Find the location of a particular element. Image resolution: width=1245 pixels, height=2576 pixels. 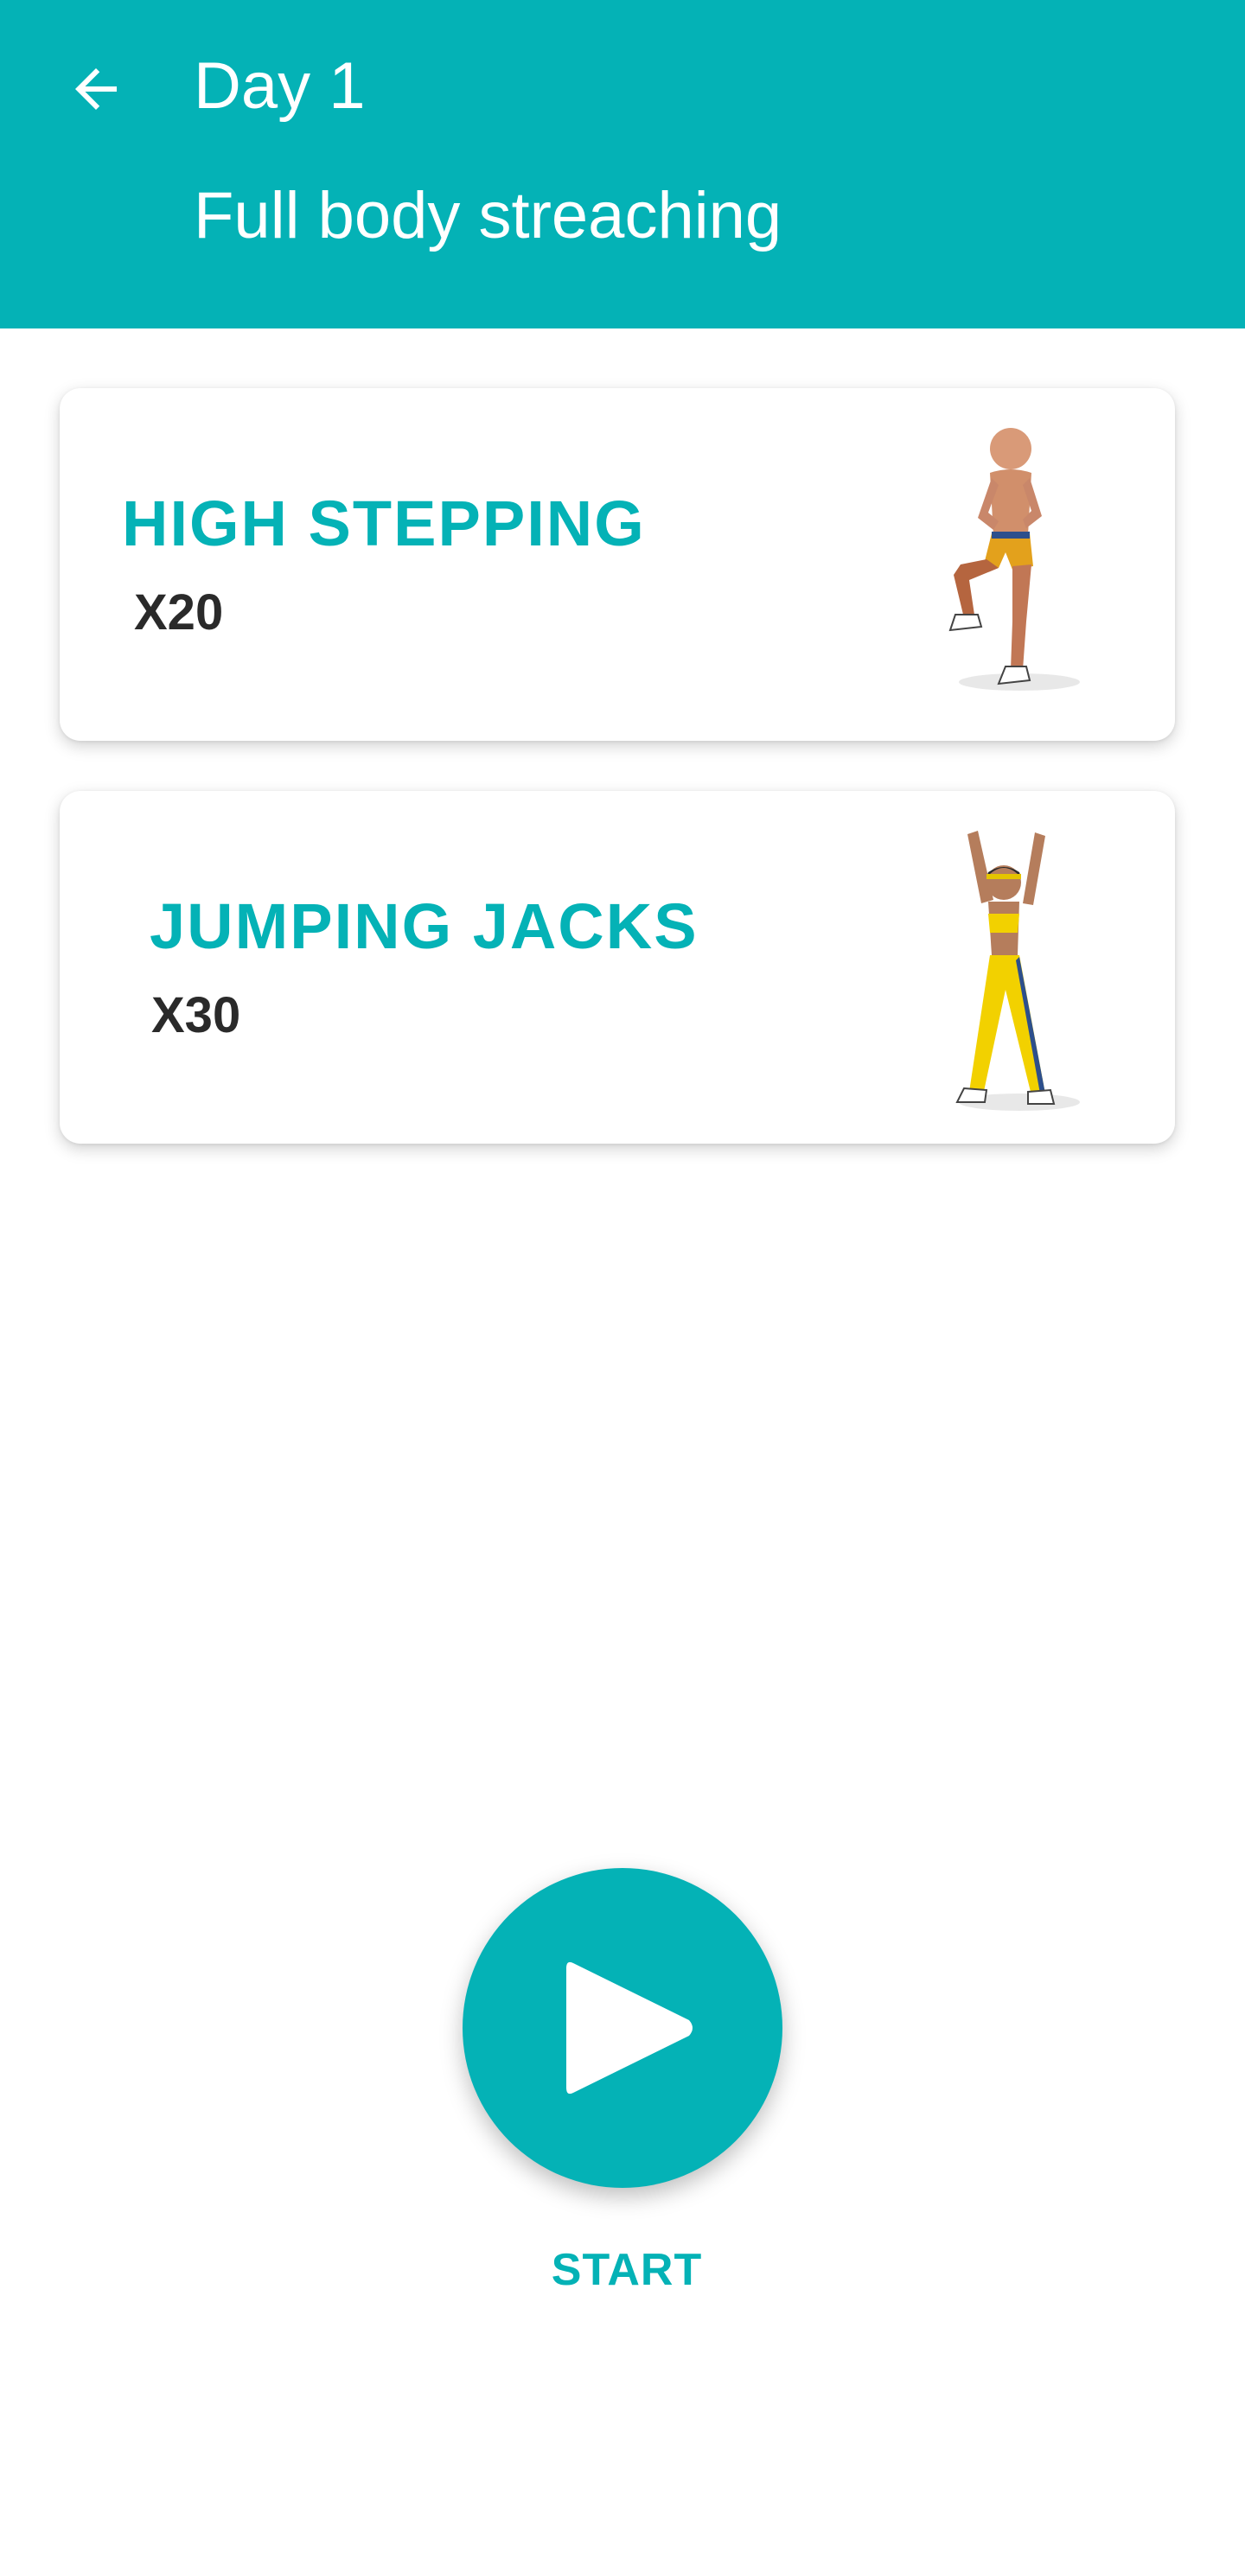

man-high-stepping-figure is located at coordinates (1014, 559).